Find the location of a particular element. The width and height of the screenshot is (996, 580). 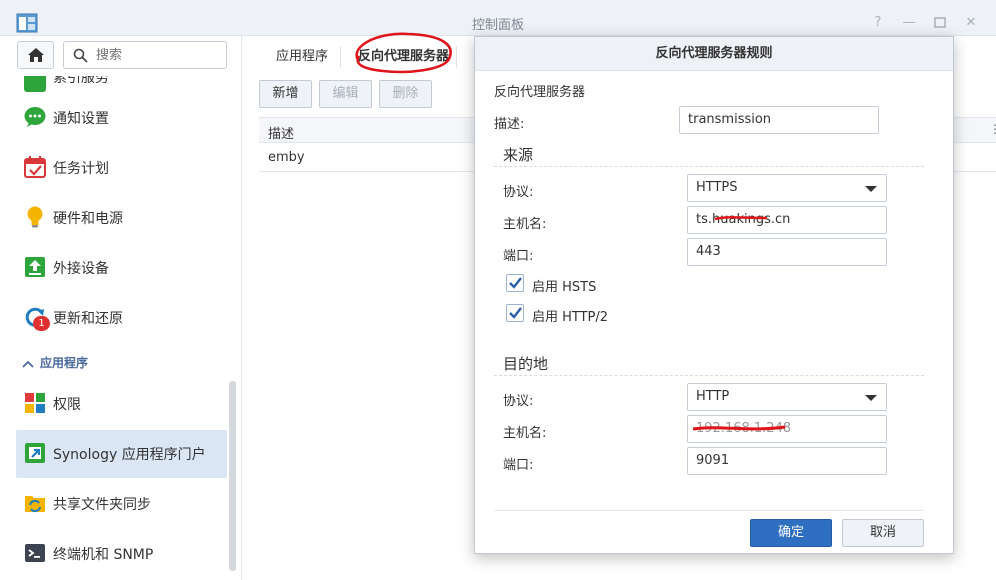

sidebar-item-update-restore: 1 更新和还原 is located at coordinates (121, 318).